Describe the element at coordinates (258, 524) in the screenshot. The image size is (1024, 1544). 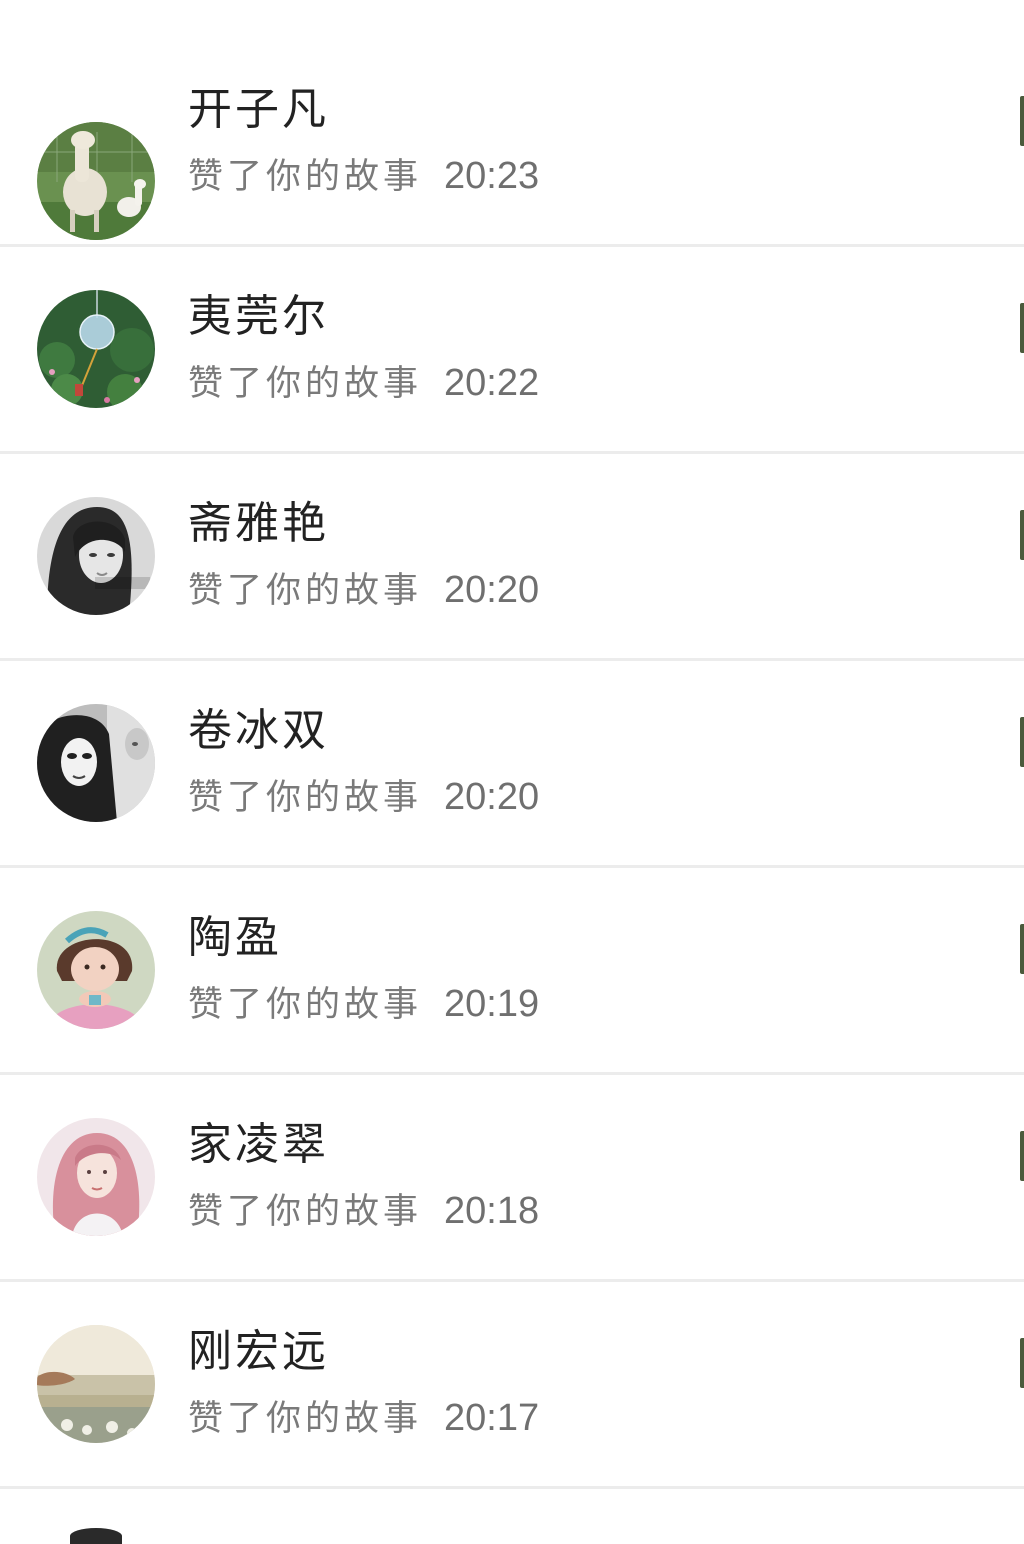
I see `user-name: 斋雅艳` at that location.